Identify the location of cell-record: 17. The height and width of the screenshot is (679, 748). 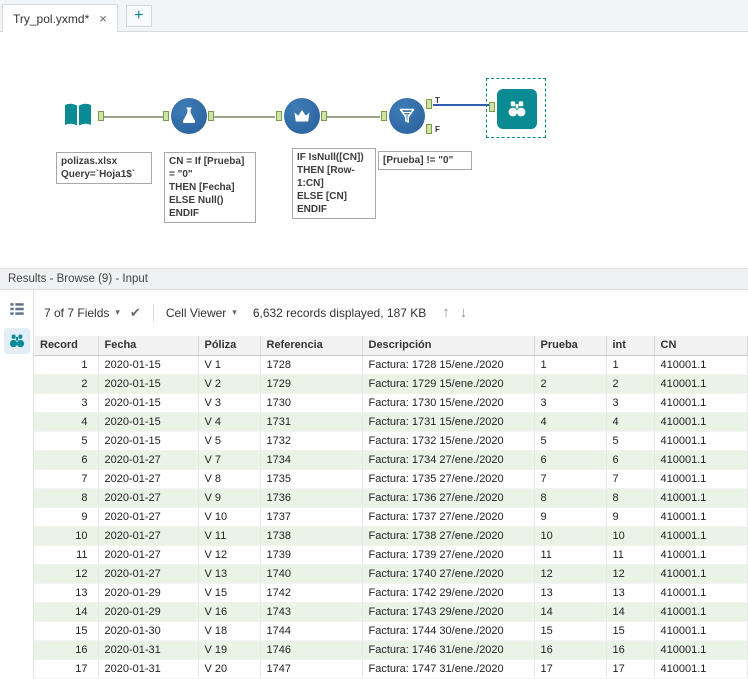
(66, 669).